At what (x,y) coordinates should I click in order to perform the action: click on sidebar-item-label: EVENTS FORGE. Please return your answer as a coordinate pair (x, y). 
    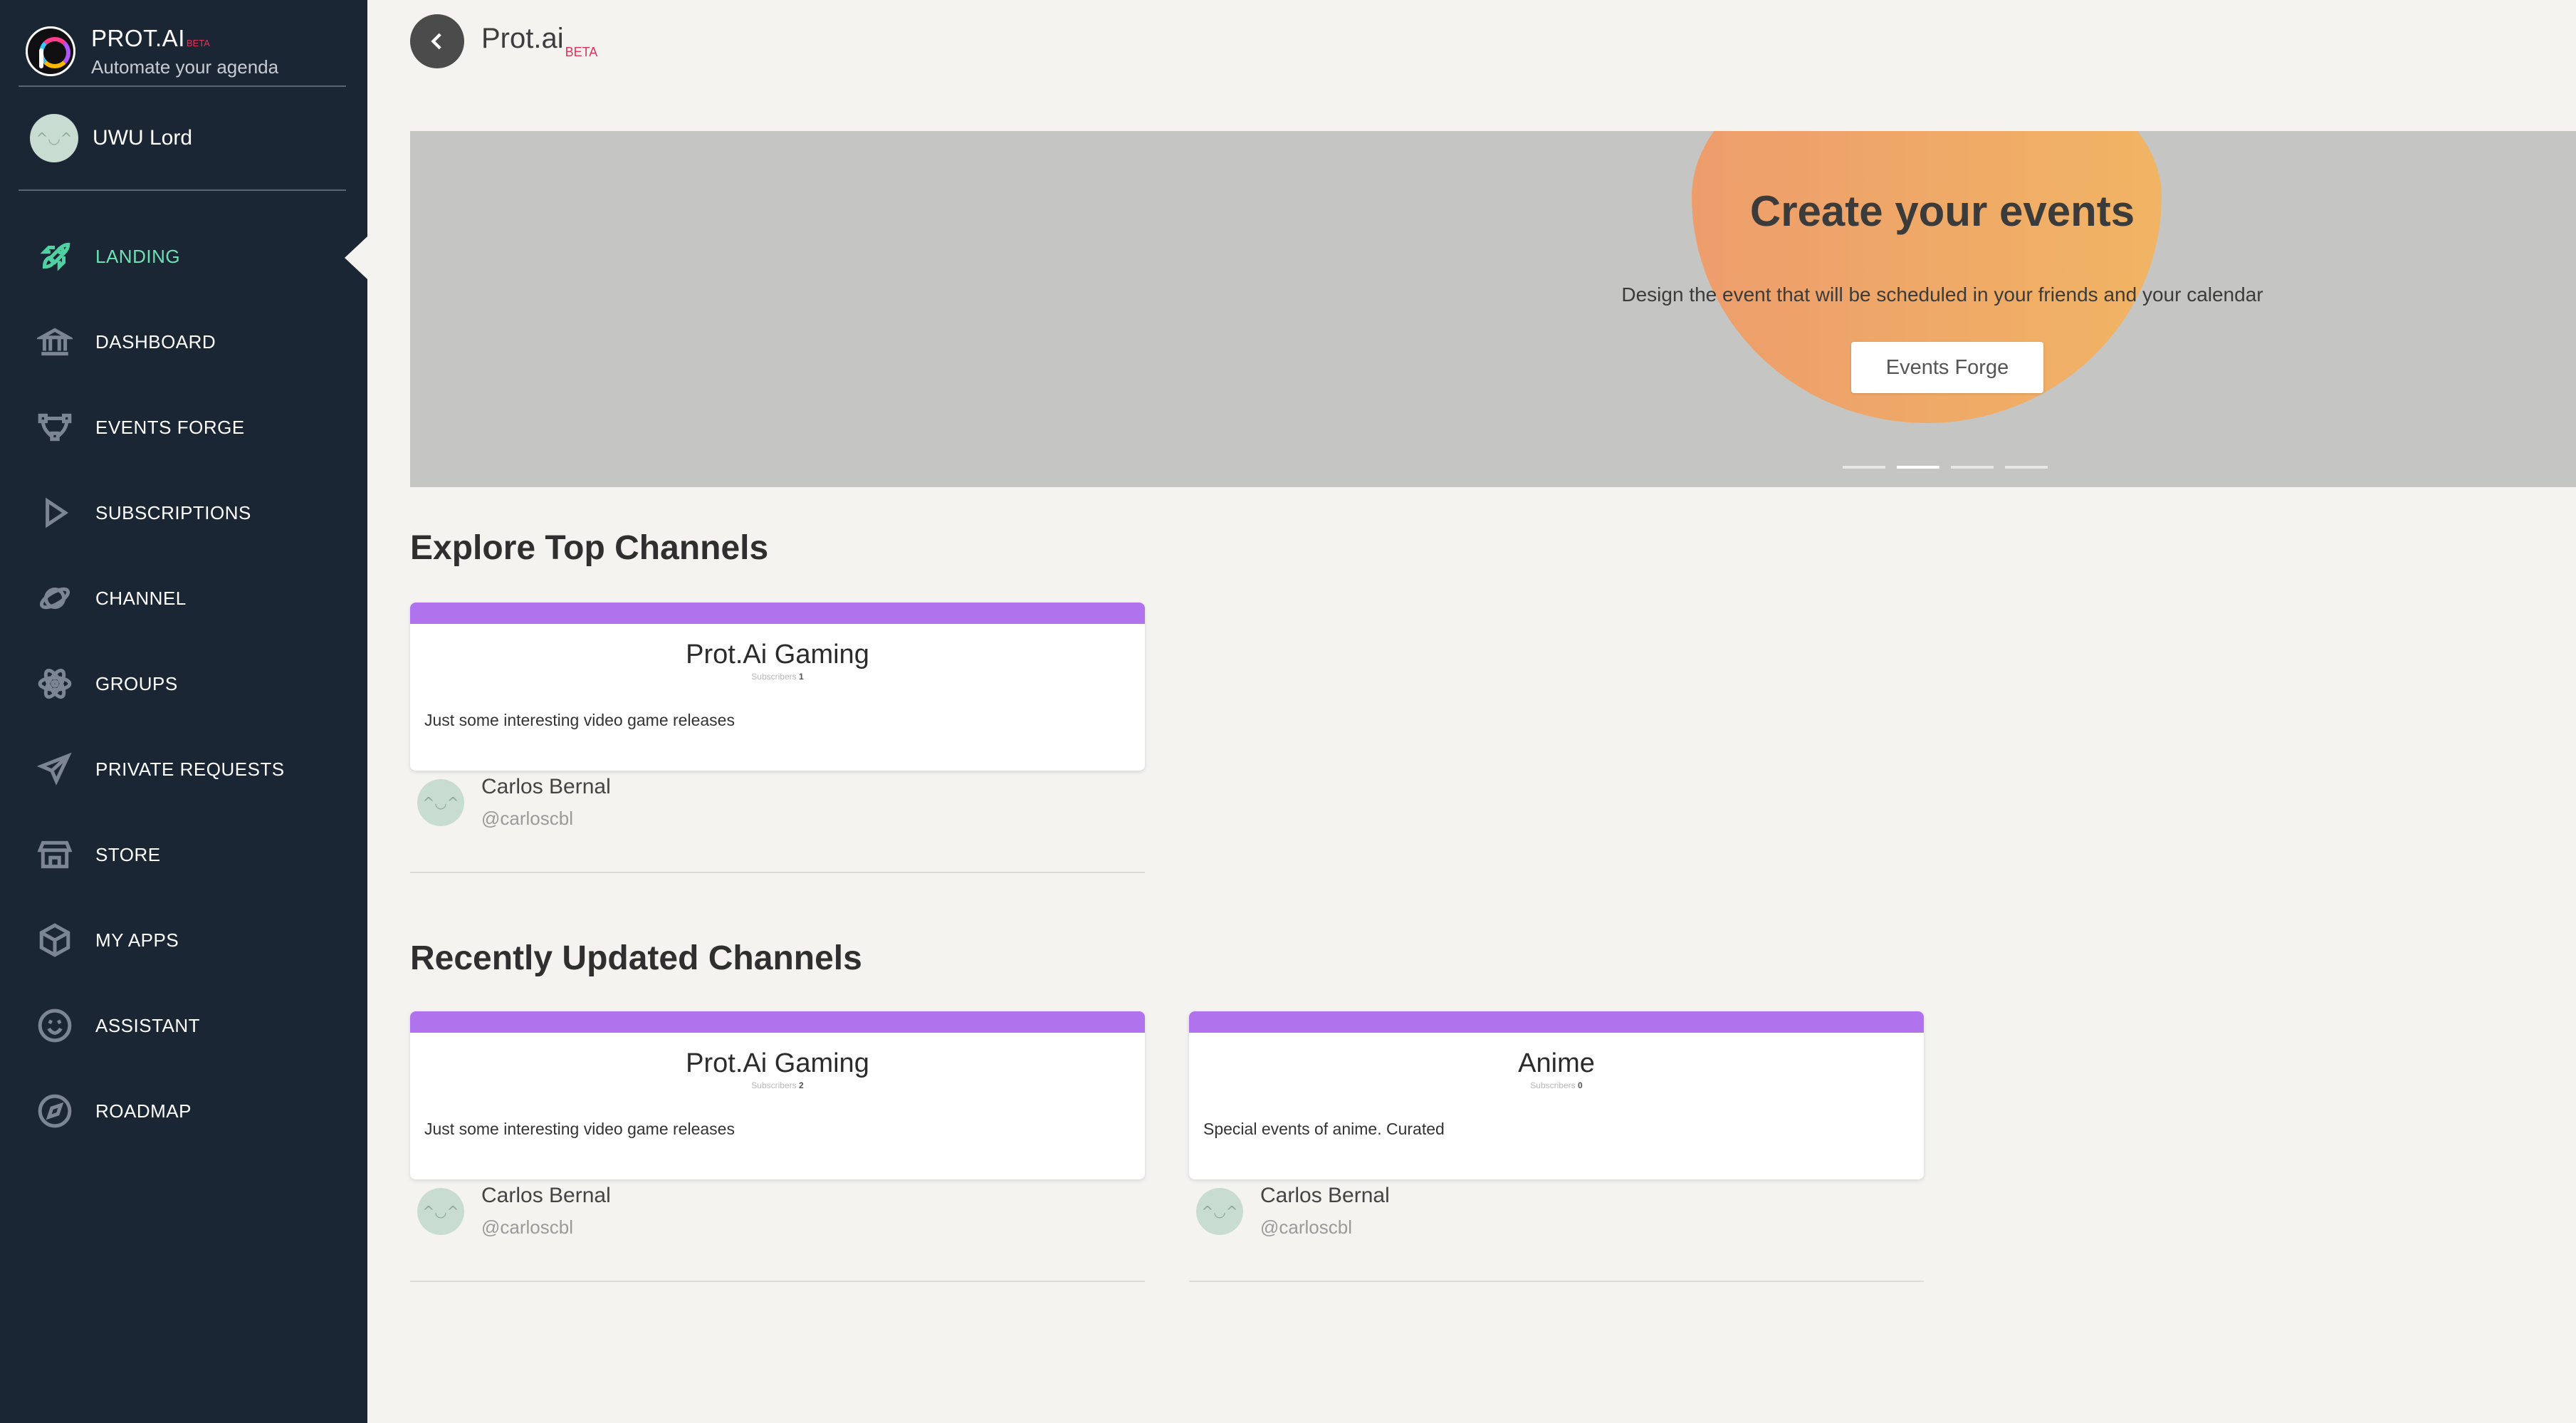
    Looking at the image, I should click on (170, 427).